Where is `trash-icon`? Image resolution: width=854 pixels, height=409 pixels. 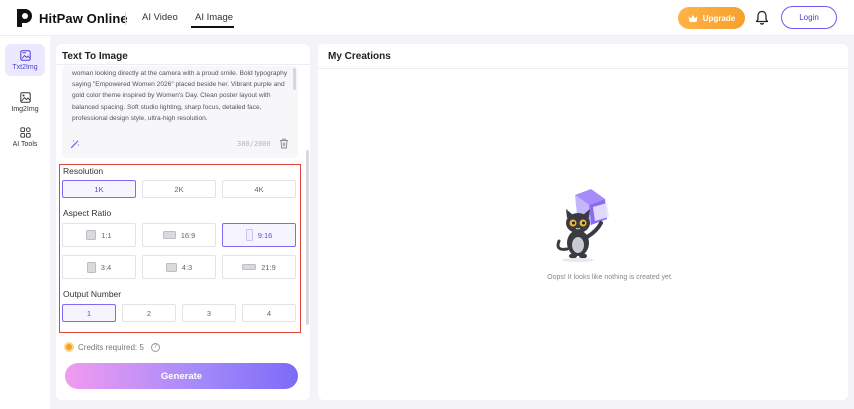 trash-icon is located at coordinates (284, 143).